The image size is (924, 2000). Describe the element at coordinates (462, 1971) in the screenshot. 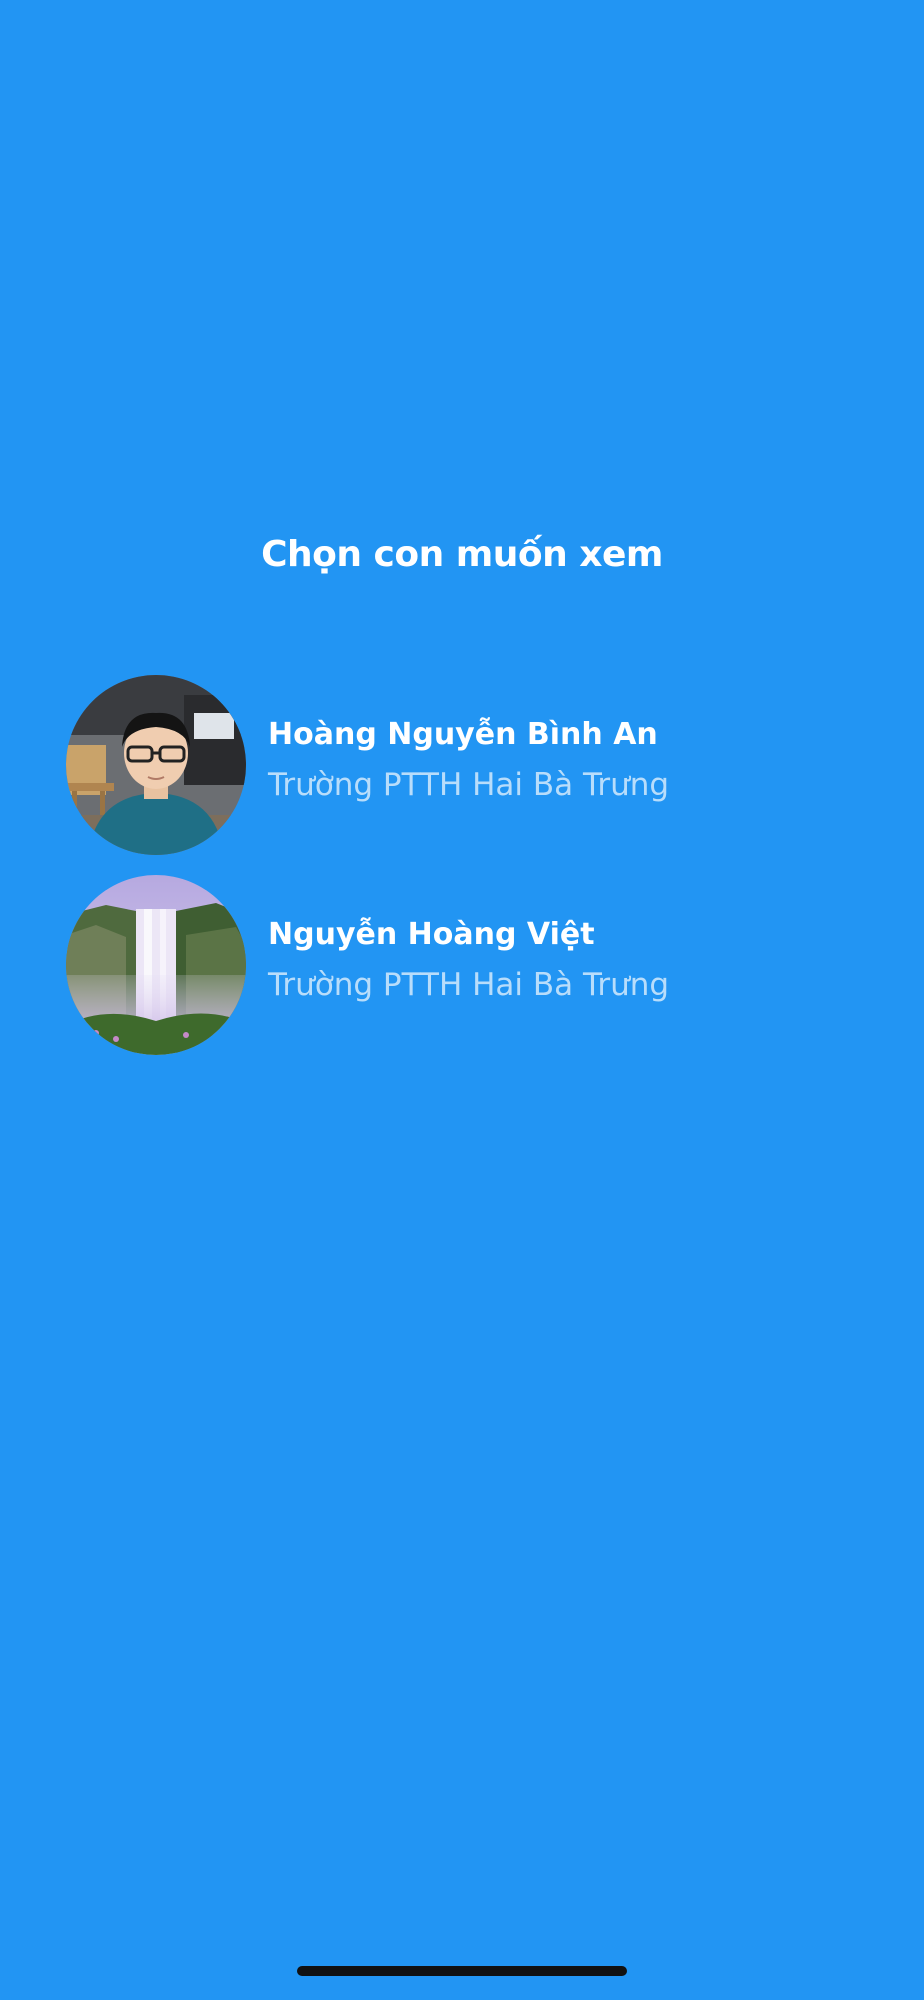

I see `home-indicator` at that location.